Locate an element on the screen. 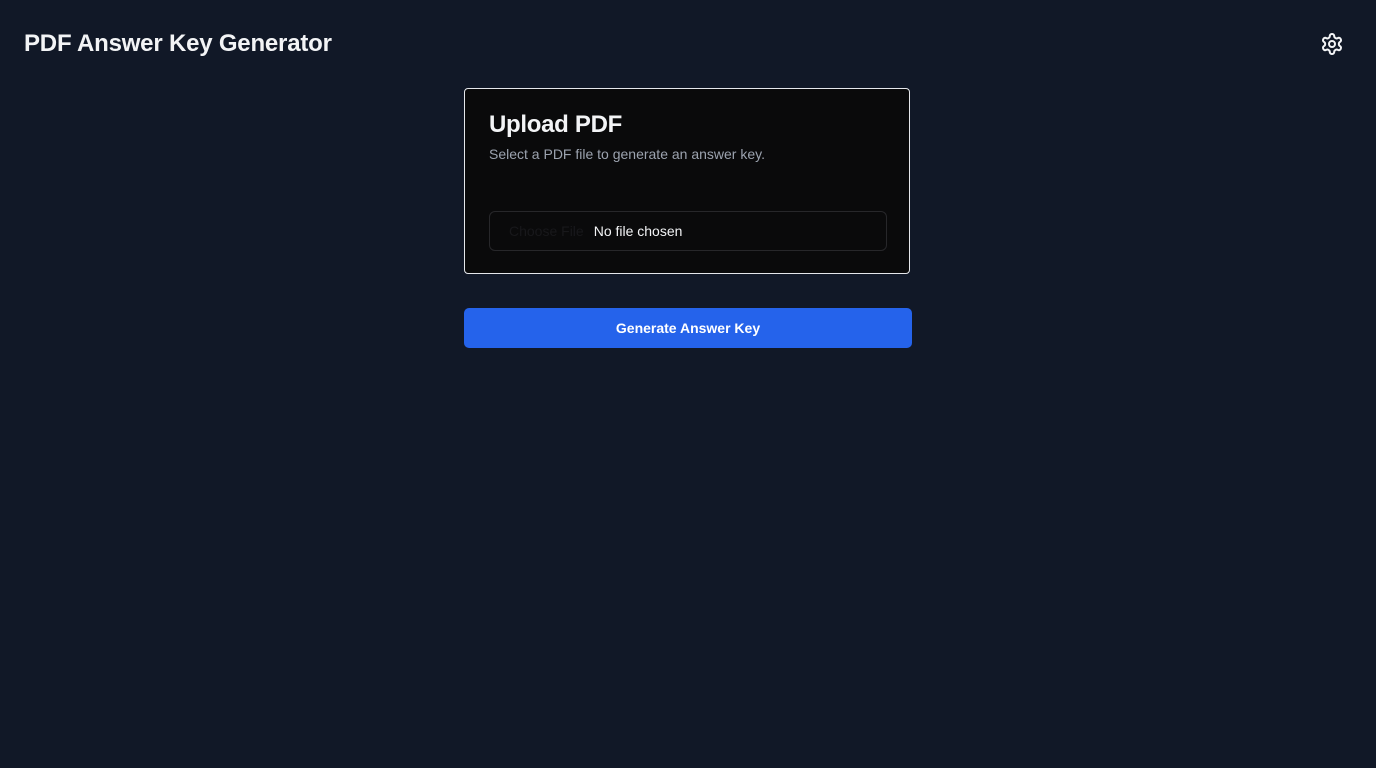 Image resolution: width=1376 pixels, height=768 pixels. gear-icon is located at coordinates (1332, 44).